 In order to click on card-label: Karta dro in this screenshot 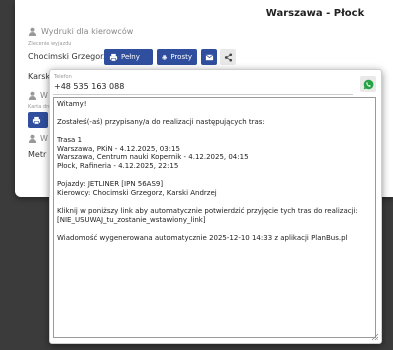, I will do `click(40, 107)`.